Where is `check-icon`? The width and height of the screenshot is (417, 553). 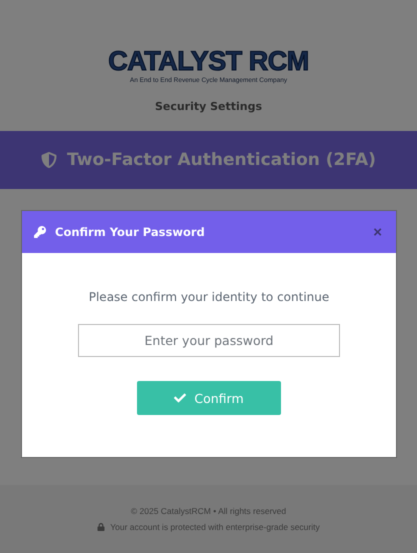 check-icon is located at coordinates (180, 398).